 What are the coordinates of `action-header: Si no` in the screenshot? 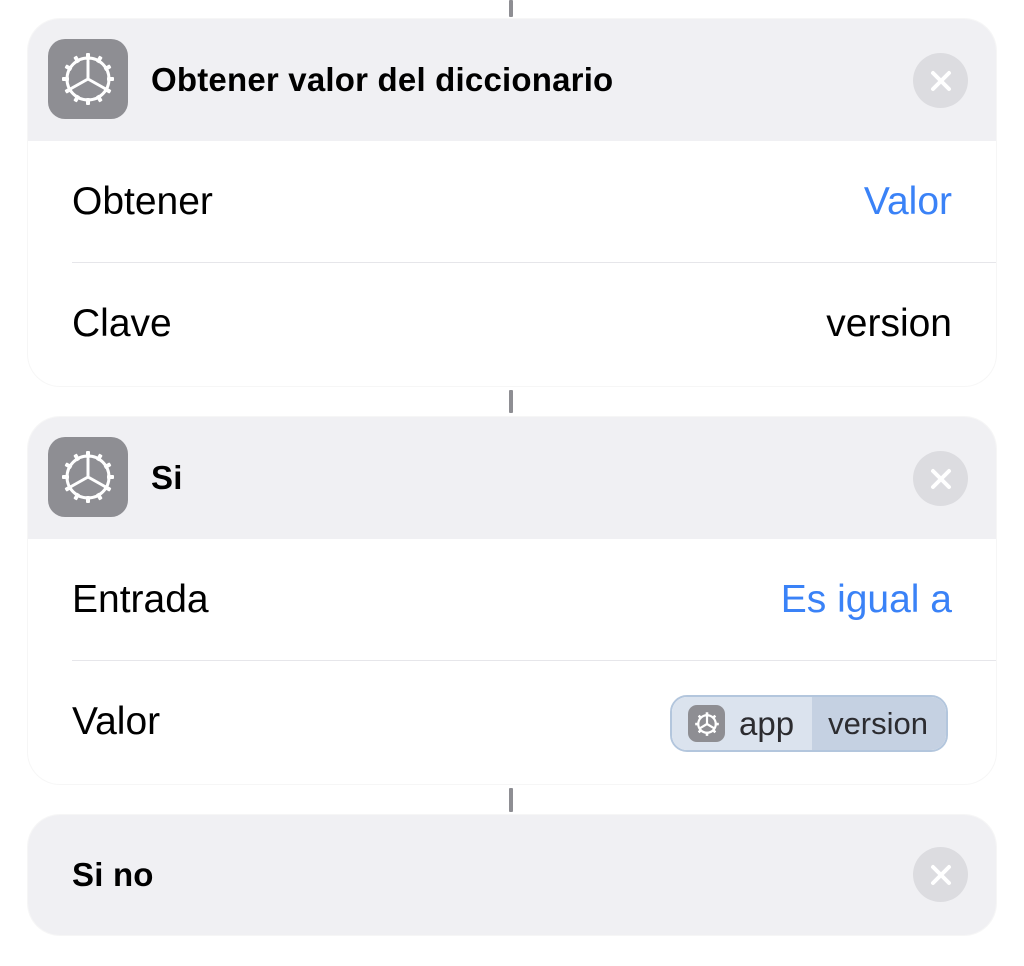 It's located at (512, 875).